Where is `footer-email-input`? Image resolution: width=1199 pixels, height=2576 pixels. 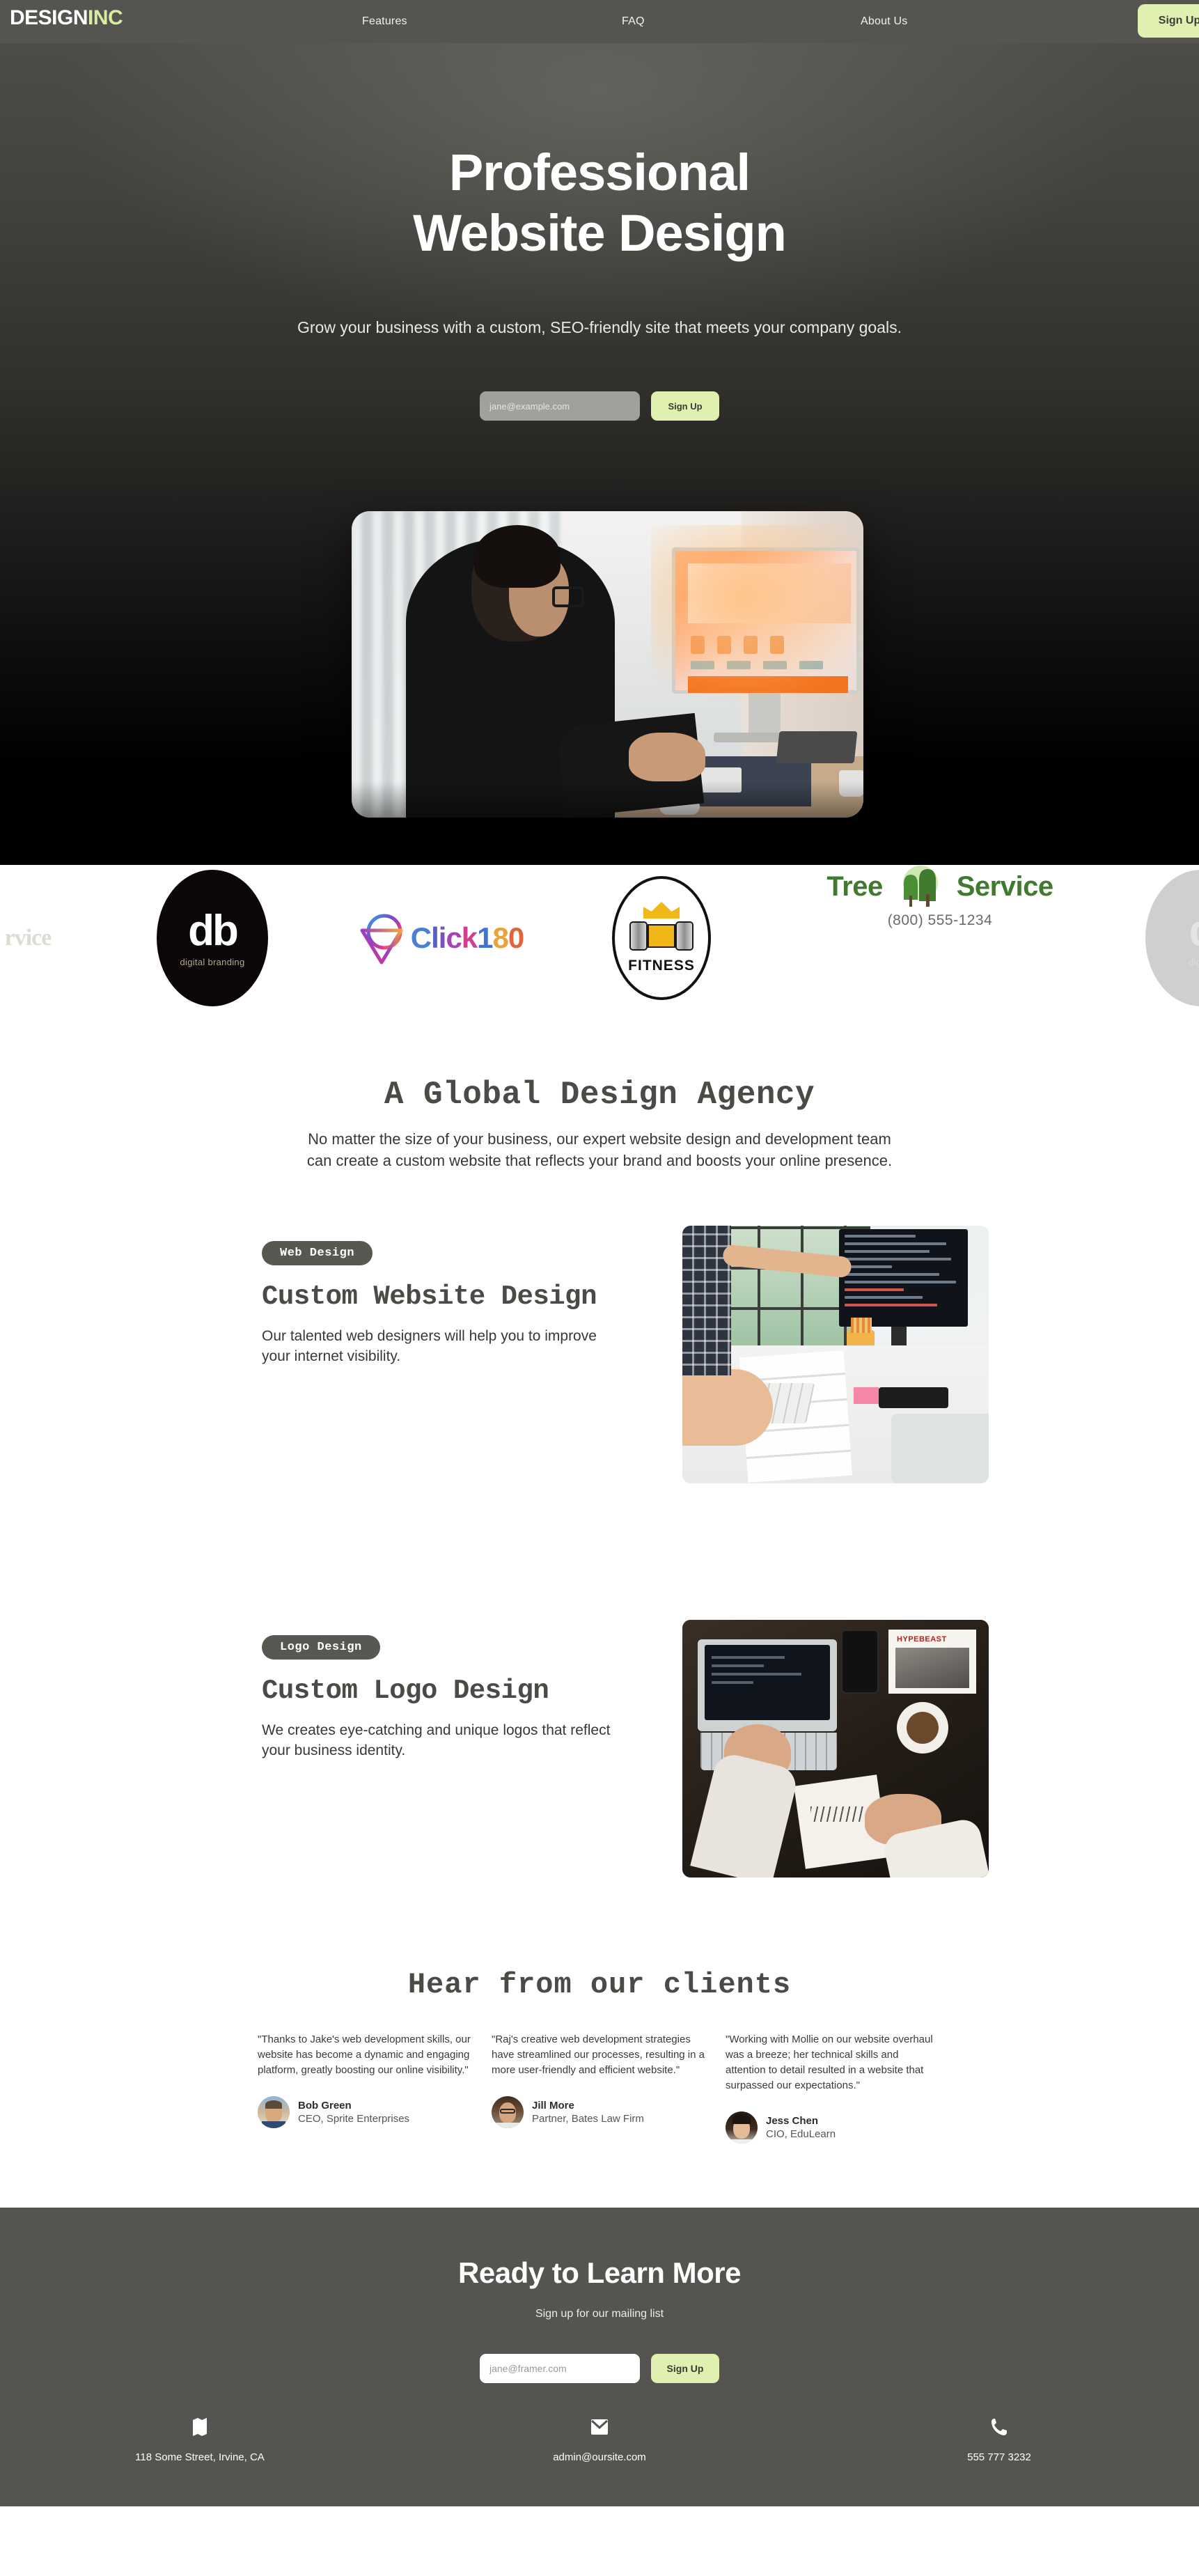
footer-email-input is located at coordinates (560, 2369).